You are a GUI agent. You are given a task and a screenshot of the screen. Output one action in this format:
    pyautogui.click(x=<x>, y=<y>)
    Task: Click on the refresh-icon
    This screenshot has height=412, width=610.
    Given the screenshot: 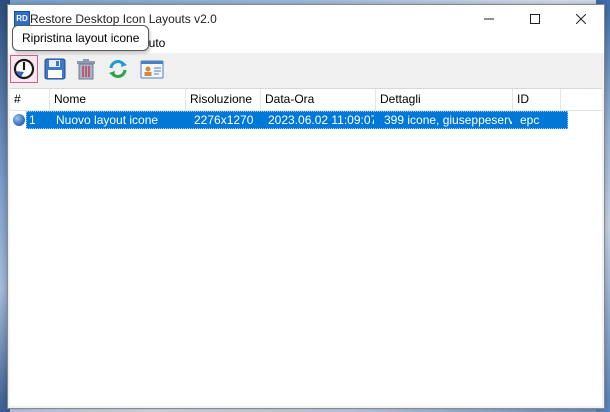 What is the action you would take?
    pyautogui.click(x=118, y=69)
    